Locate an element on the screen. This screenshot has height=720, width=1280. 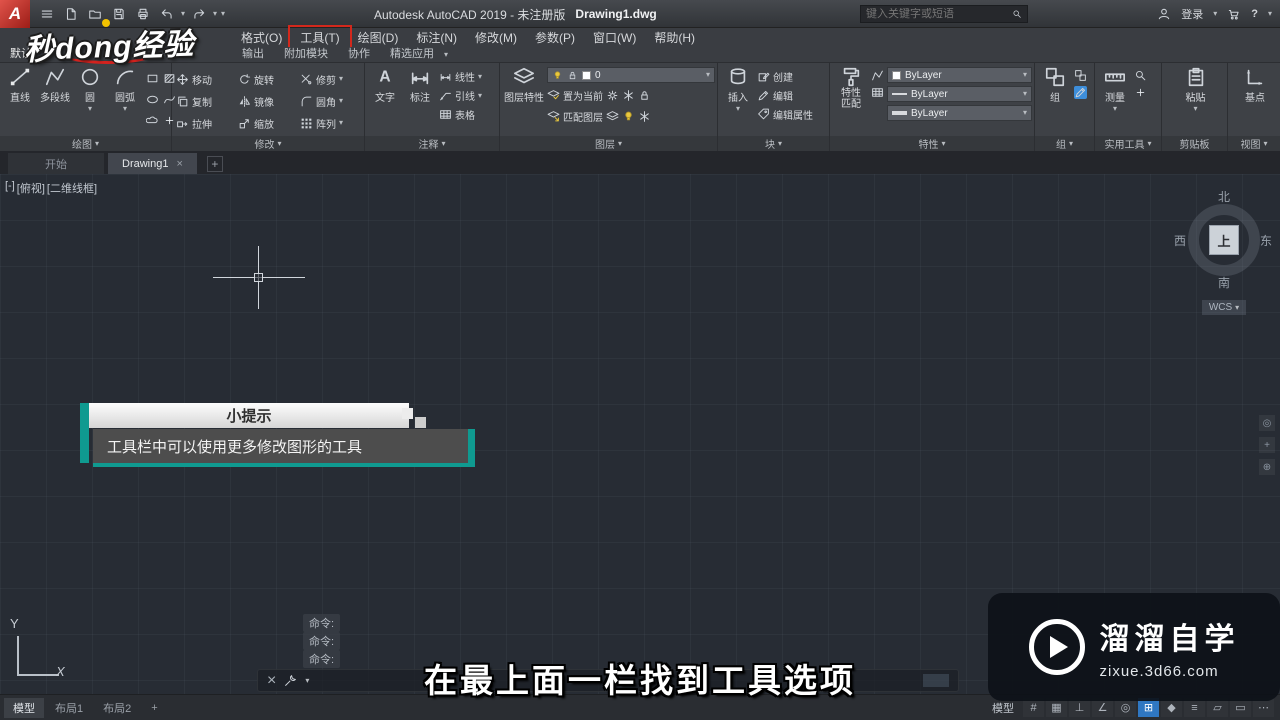
viewcube-wcs-menu: WCS ▾ is located at coordinates (1224, 307).